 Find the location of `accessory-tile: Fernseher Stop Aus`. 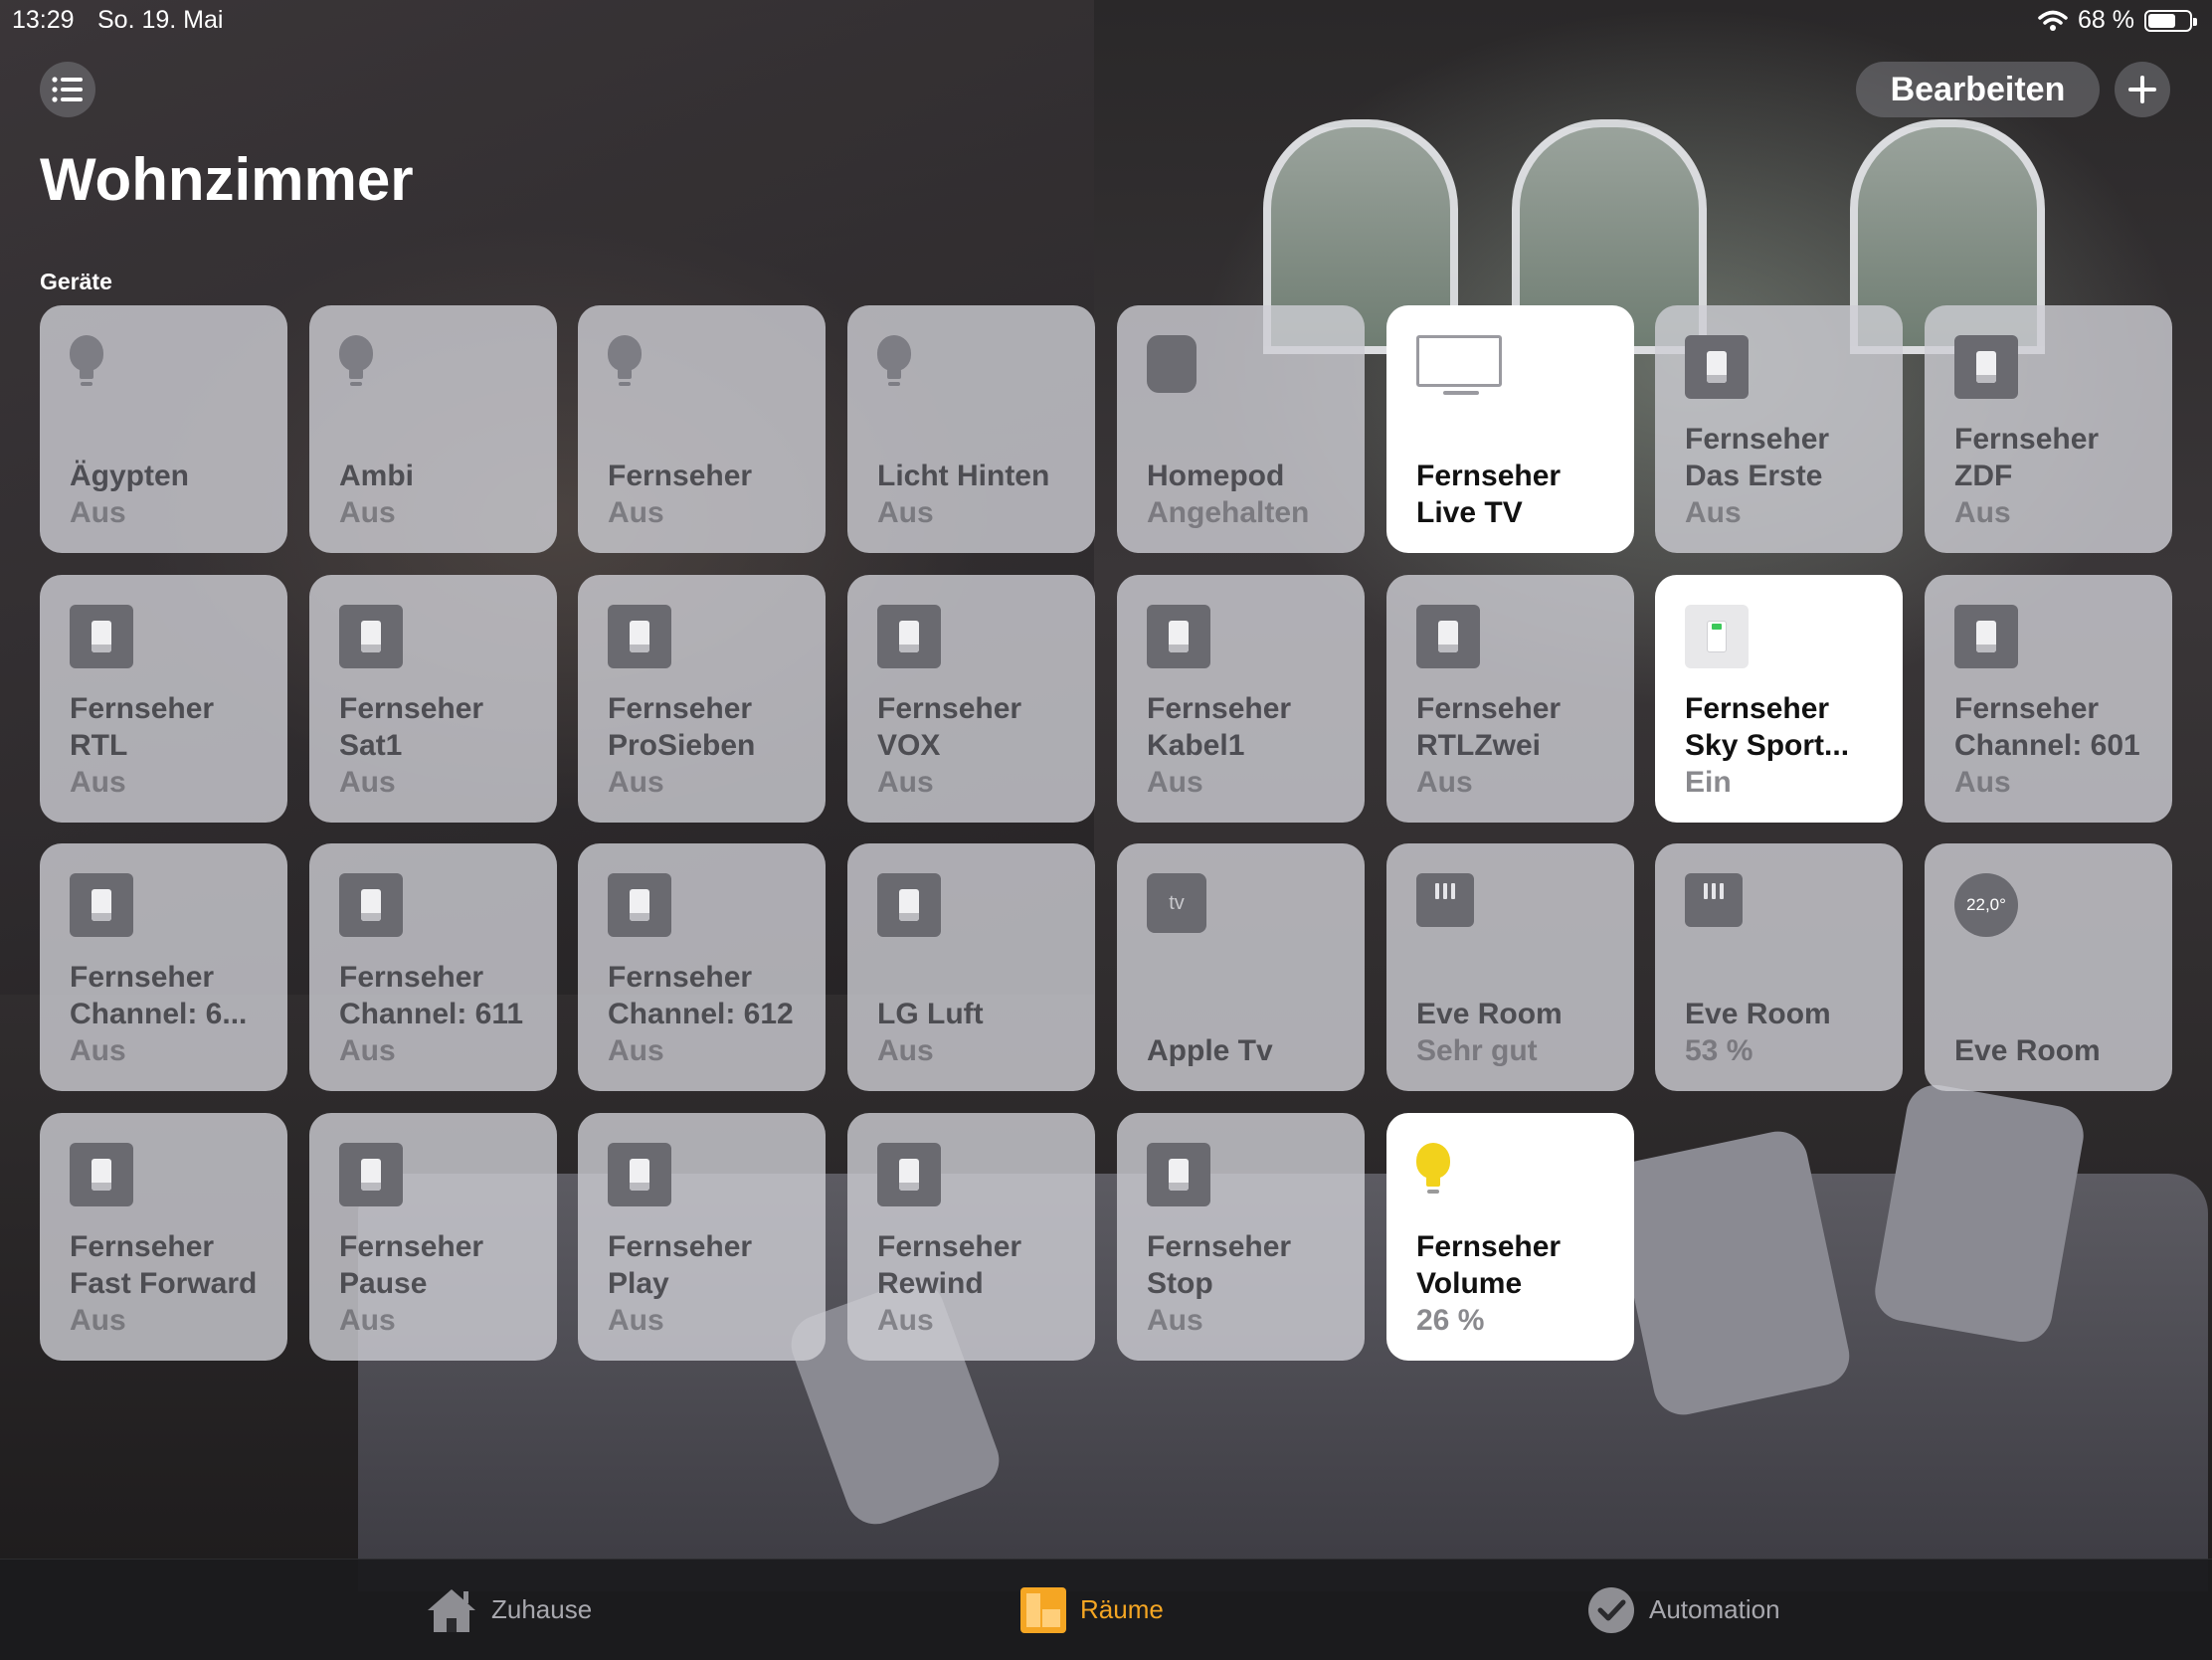

accessory-tile: Fernseher Stop Aus is located at coordinates (1241, 1237).